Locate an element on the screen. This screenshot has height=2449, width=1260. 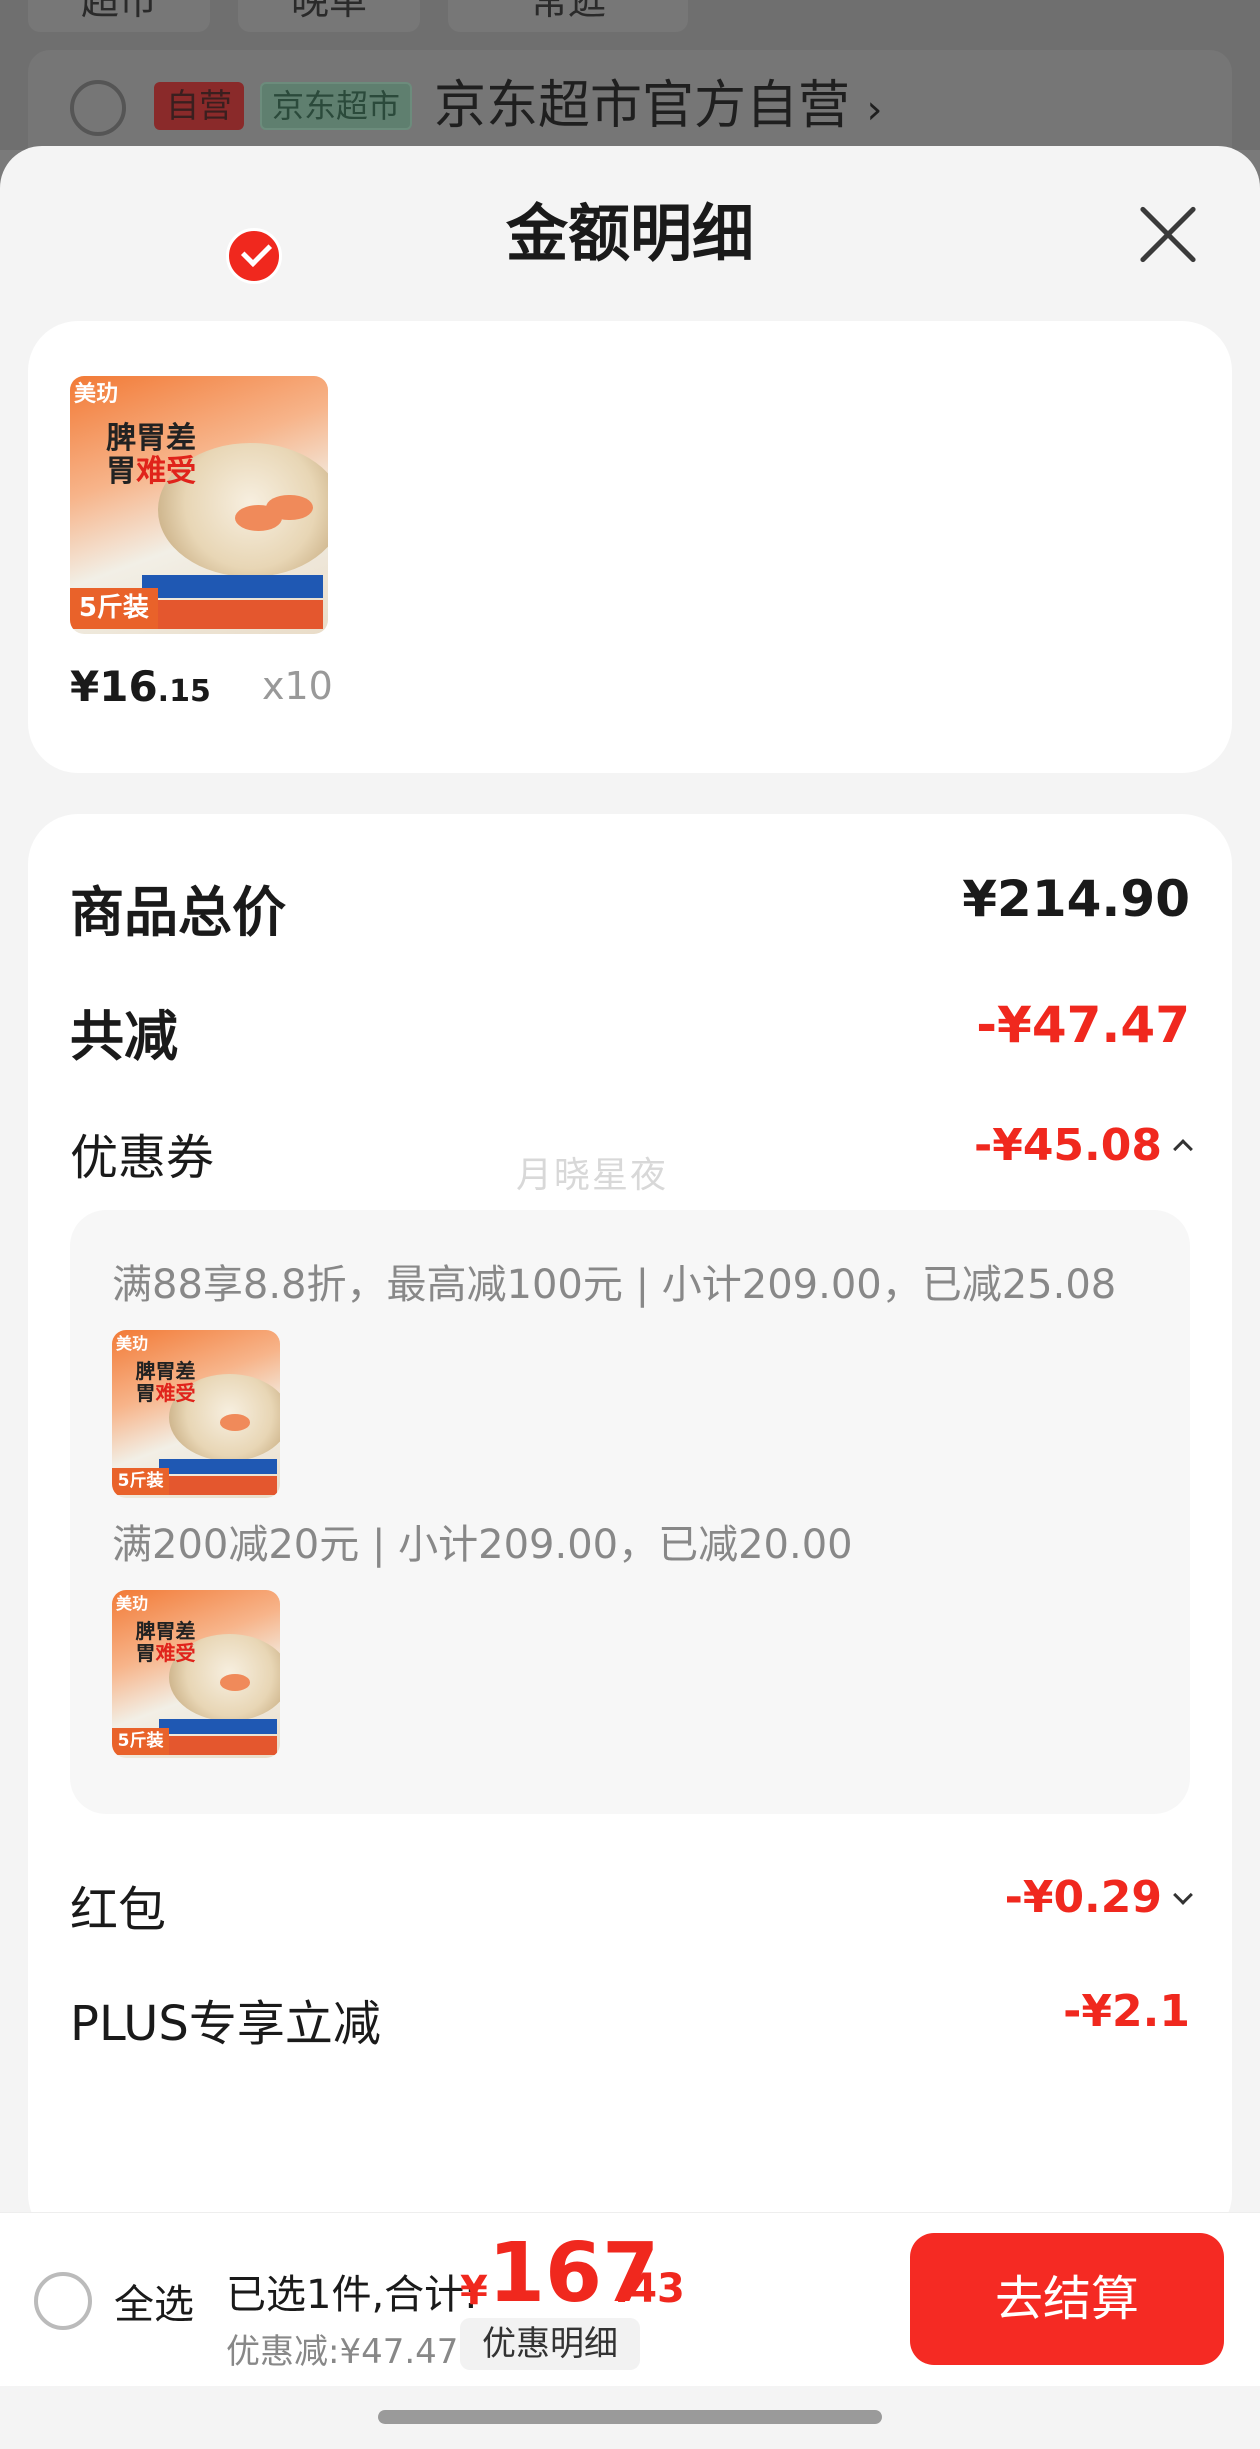
coupon-toggle: -¥45.08 is located at coordinates (1083, 1145).